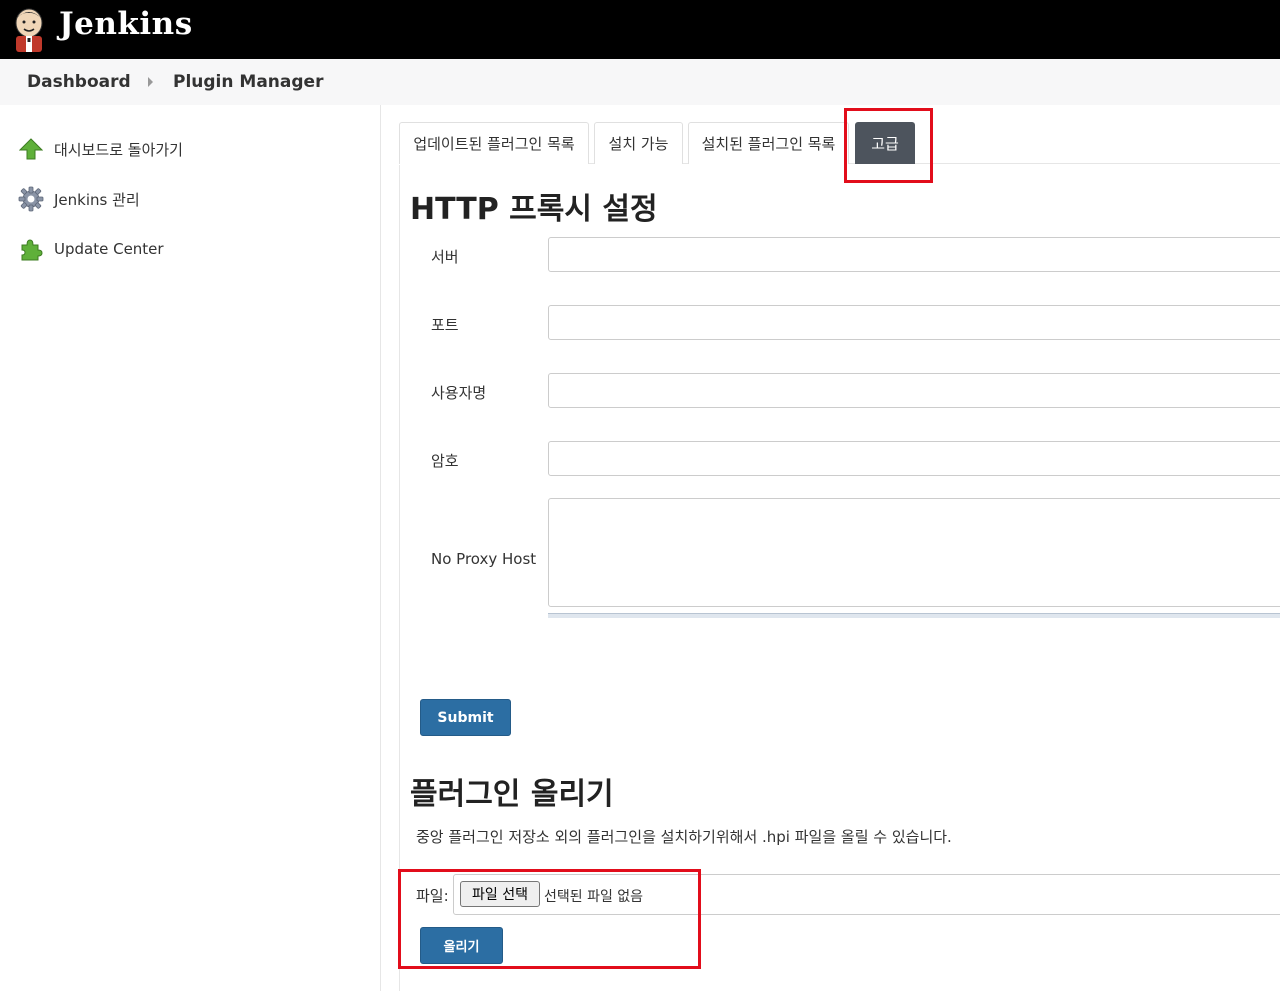 The image size is (1280, 991). I want to click on password-input, so click(914, 458).